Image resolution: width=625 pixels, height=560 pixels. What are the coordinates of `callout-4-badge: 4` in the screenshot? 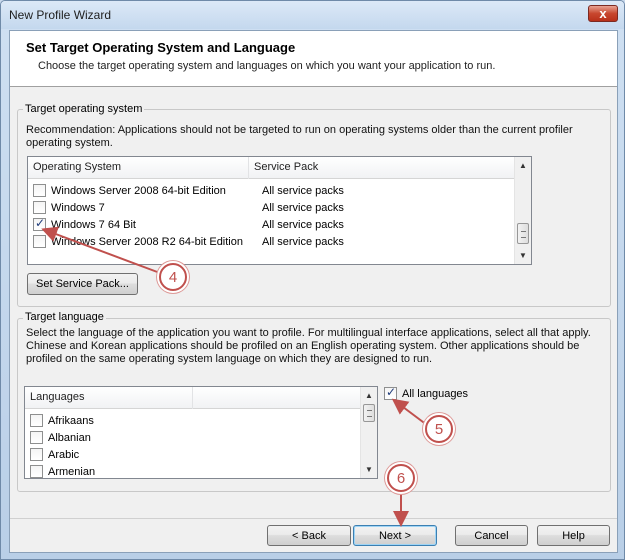 It's located at (173, 277).